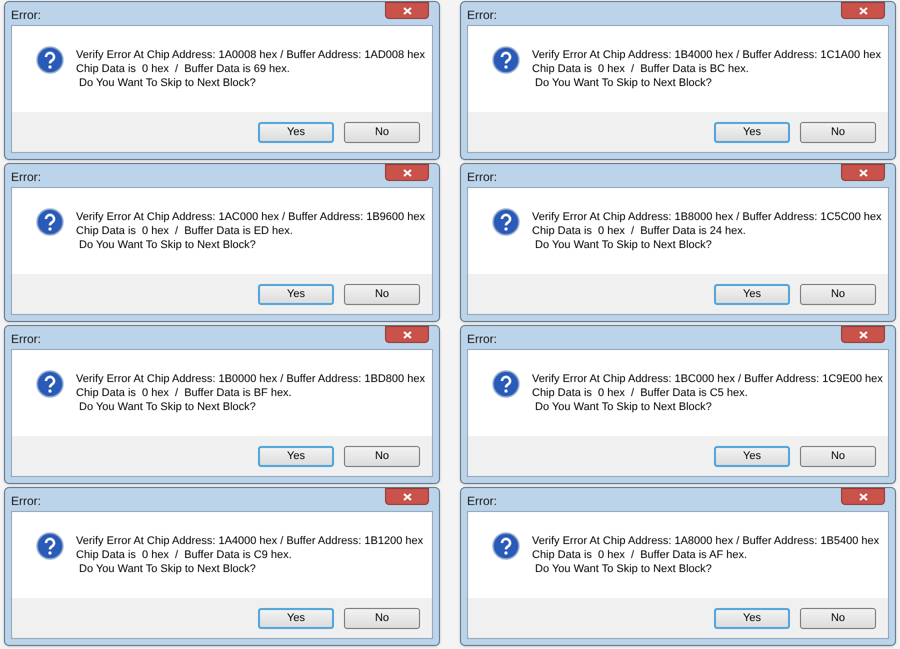 This screenshot has height=649, width=900. What do you see at coordinates (707, 217) in the screenshot?
I see `message-text: Verify Error At Chip Address: 1B8000 hex / Buffer Address: 1C5C00 hex` at bounding box center [707, 217].